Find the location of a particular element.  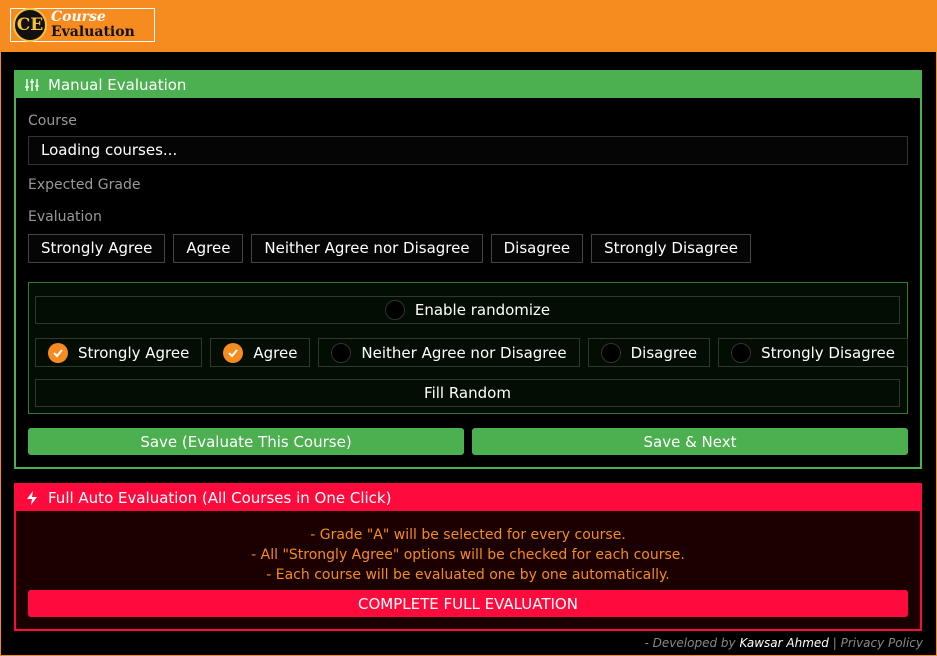

complete-full-evaluation-button: COMPLETE FULL EVALUATION is located at coordinates (468, 603).